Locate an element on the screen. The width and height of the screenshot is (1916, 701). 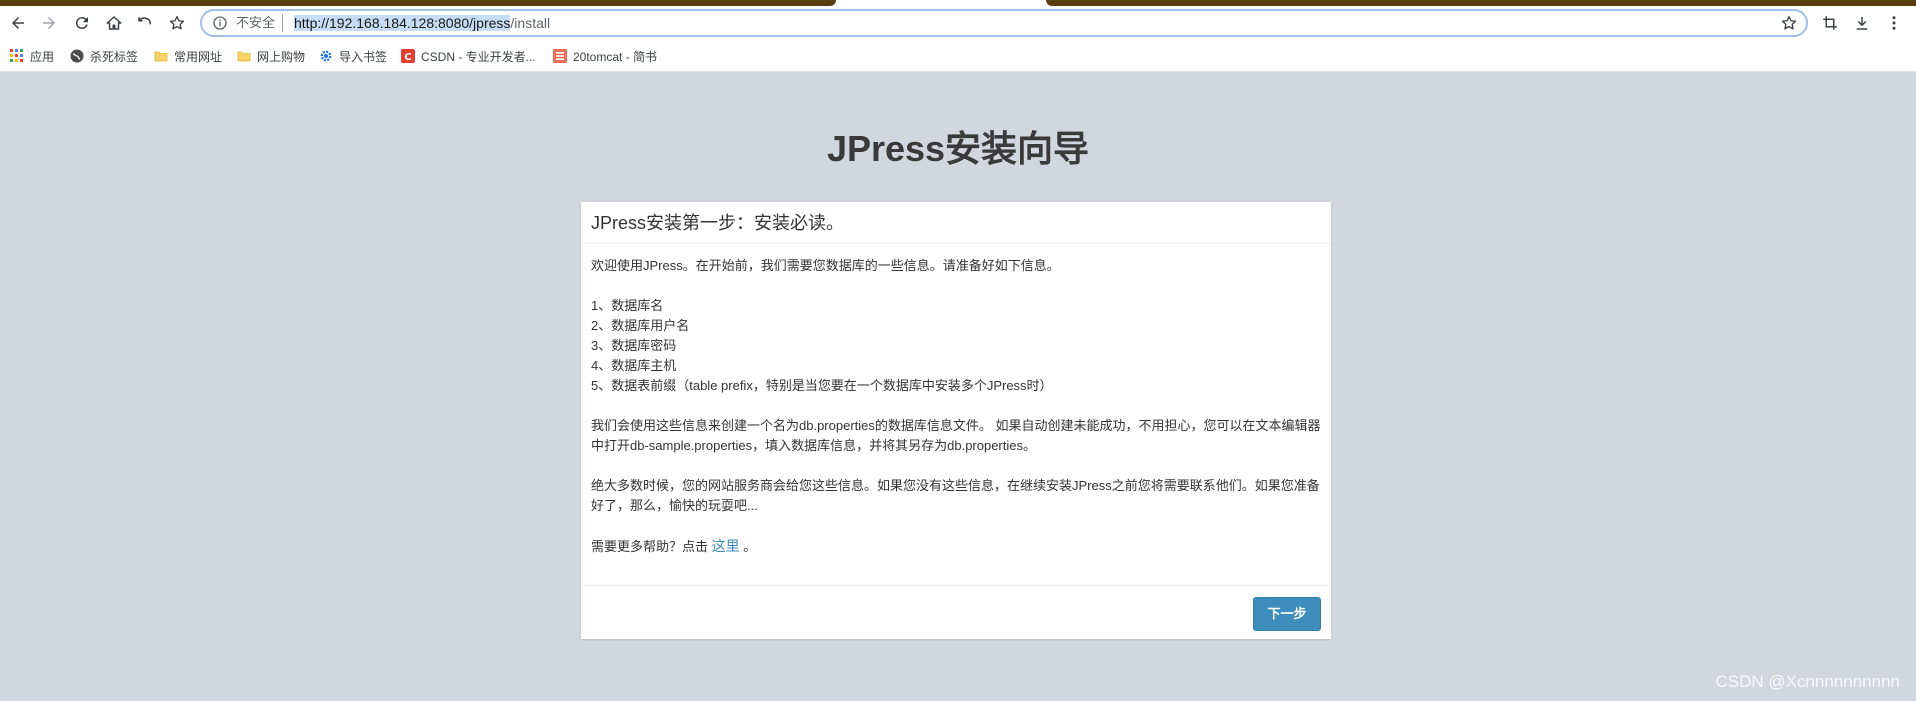
forward-button is located at coordinates (49, 23).